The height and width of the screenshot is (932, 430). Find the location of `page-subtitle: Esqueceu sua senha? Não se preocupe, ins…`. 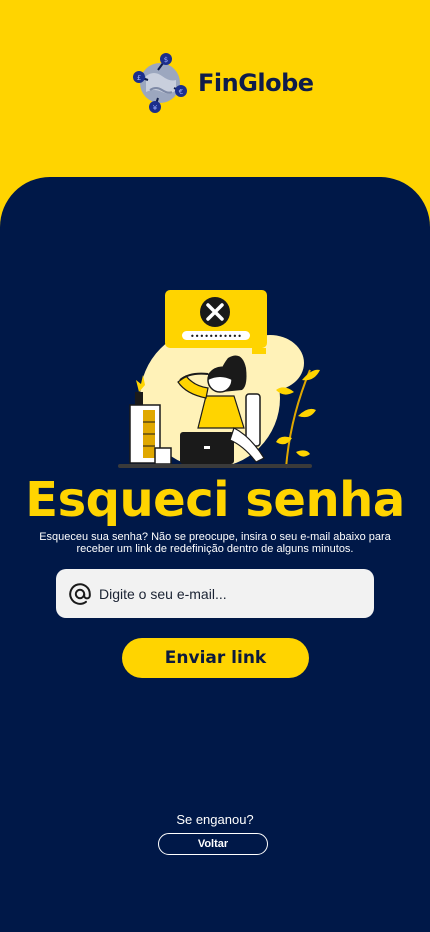

page-subtitle: Esqueceu sua senha? Não se preocupe, ins… is located at coordinates (215, 543).